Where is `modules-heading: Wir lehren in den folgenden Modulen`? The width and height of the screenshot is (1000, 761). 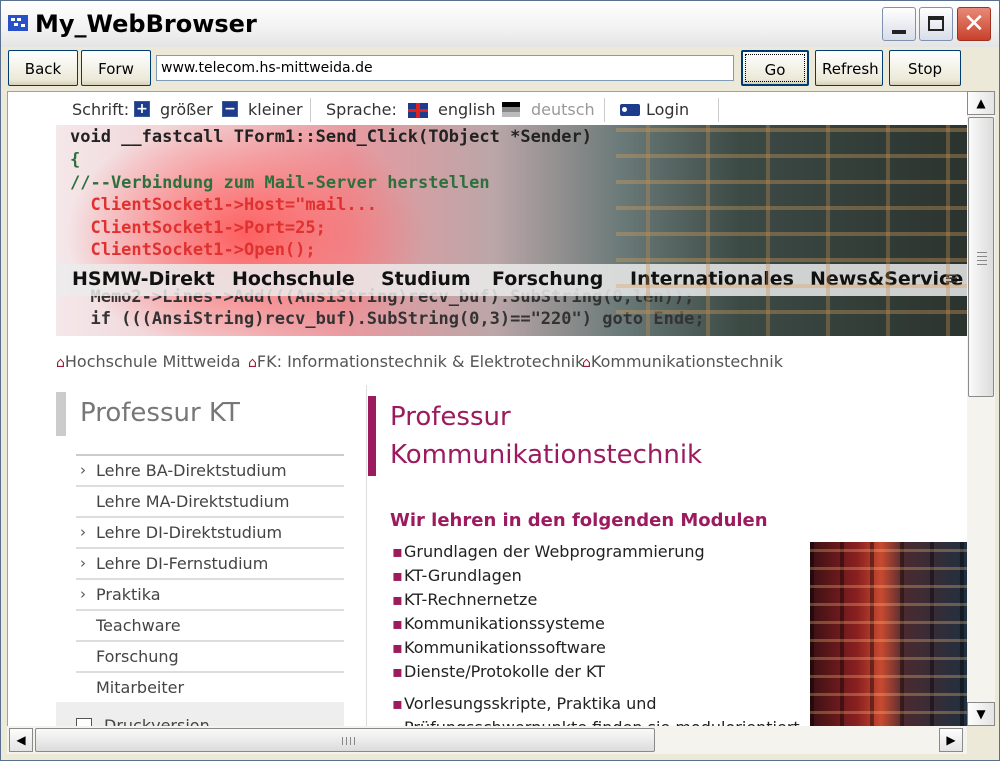
modules-heading: Wir lehren in den folgenden Modulen is located at coordinates (579, 520).